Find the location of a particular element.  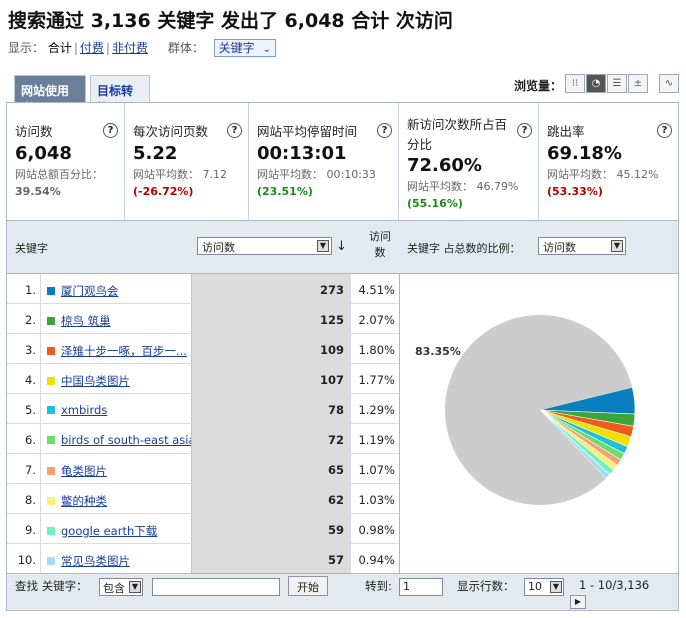

select-value: 包含 is located at coordinates (114, 588).